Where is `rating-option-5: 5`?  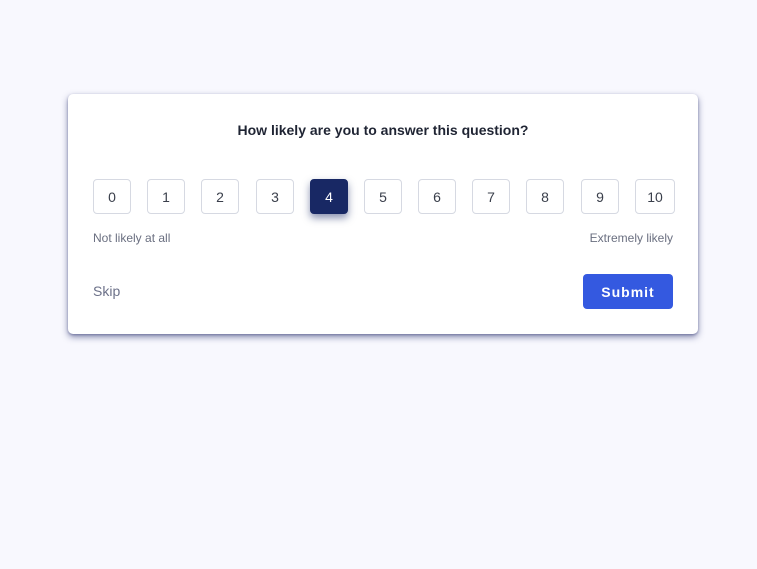 rating-option-5: 5 is located at coordinates (383, 196).